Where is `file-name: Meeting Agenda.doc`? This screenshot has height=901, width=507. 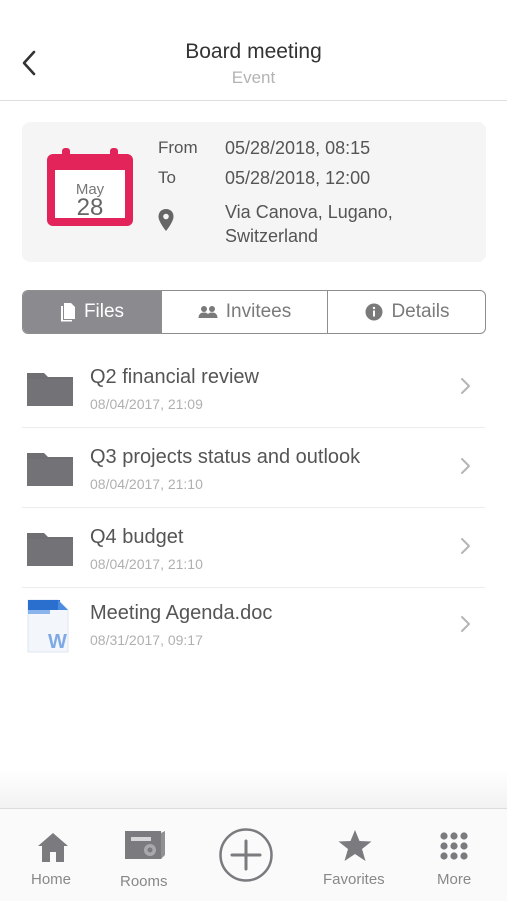
file-name: Meeting Agenda.doc is located at coordinates (181, 613).